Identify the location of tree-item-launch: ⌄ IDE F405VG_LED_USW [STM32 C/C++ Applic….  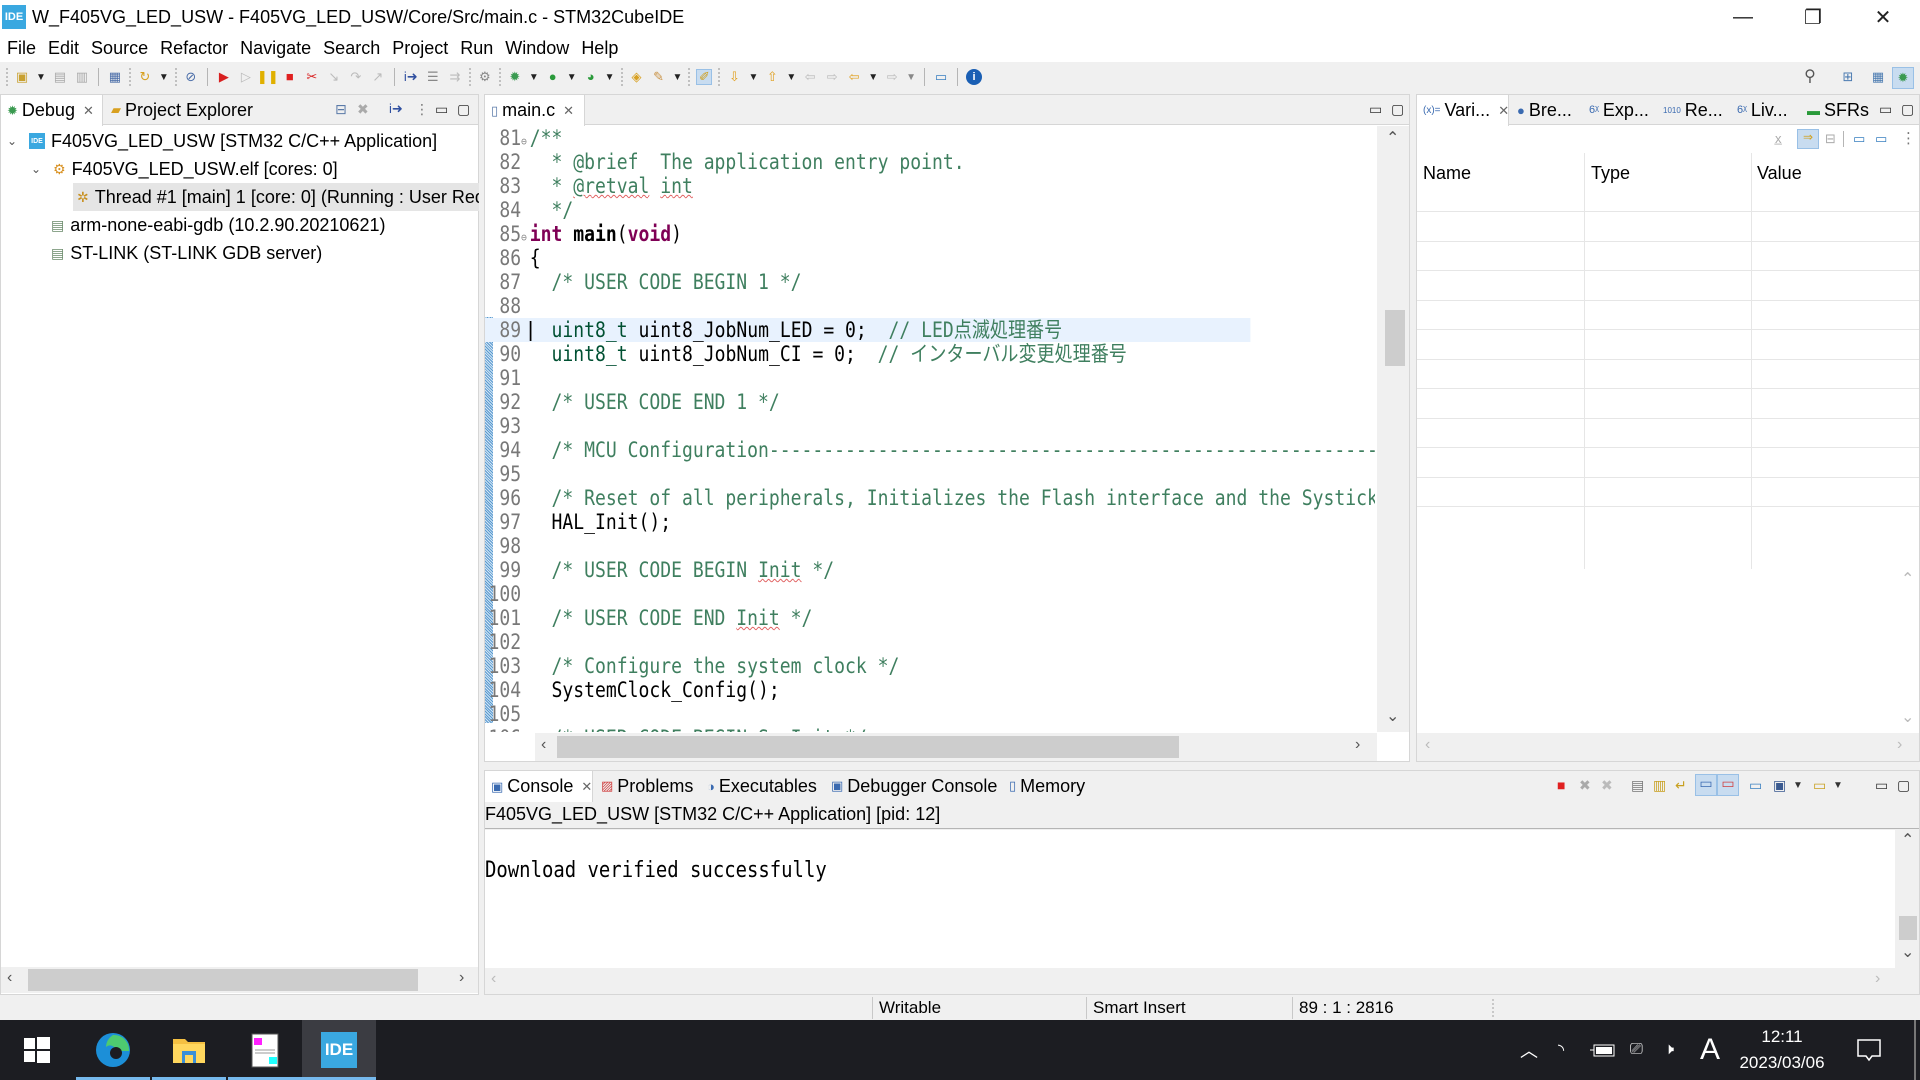
(222, 141).